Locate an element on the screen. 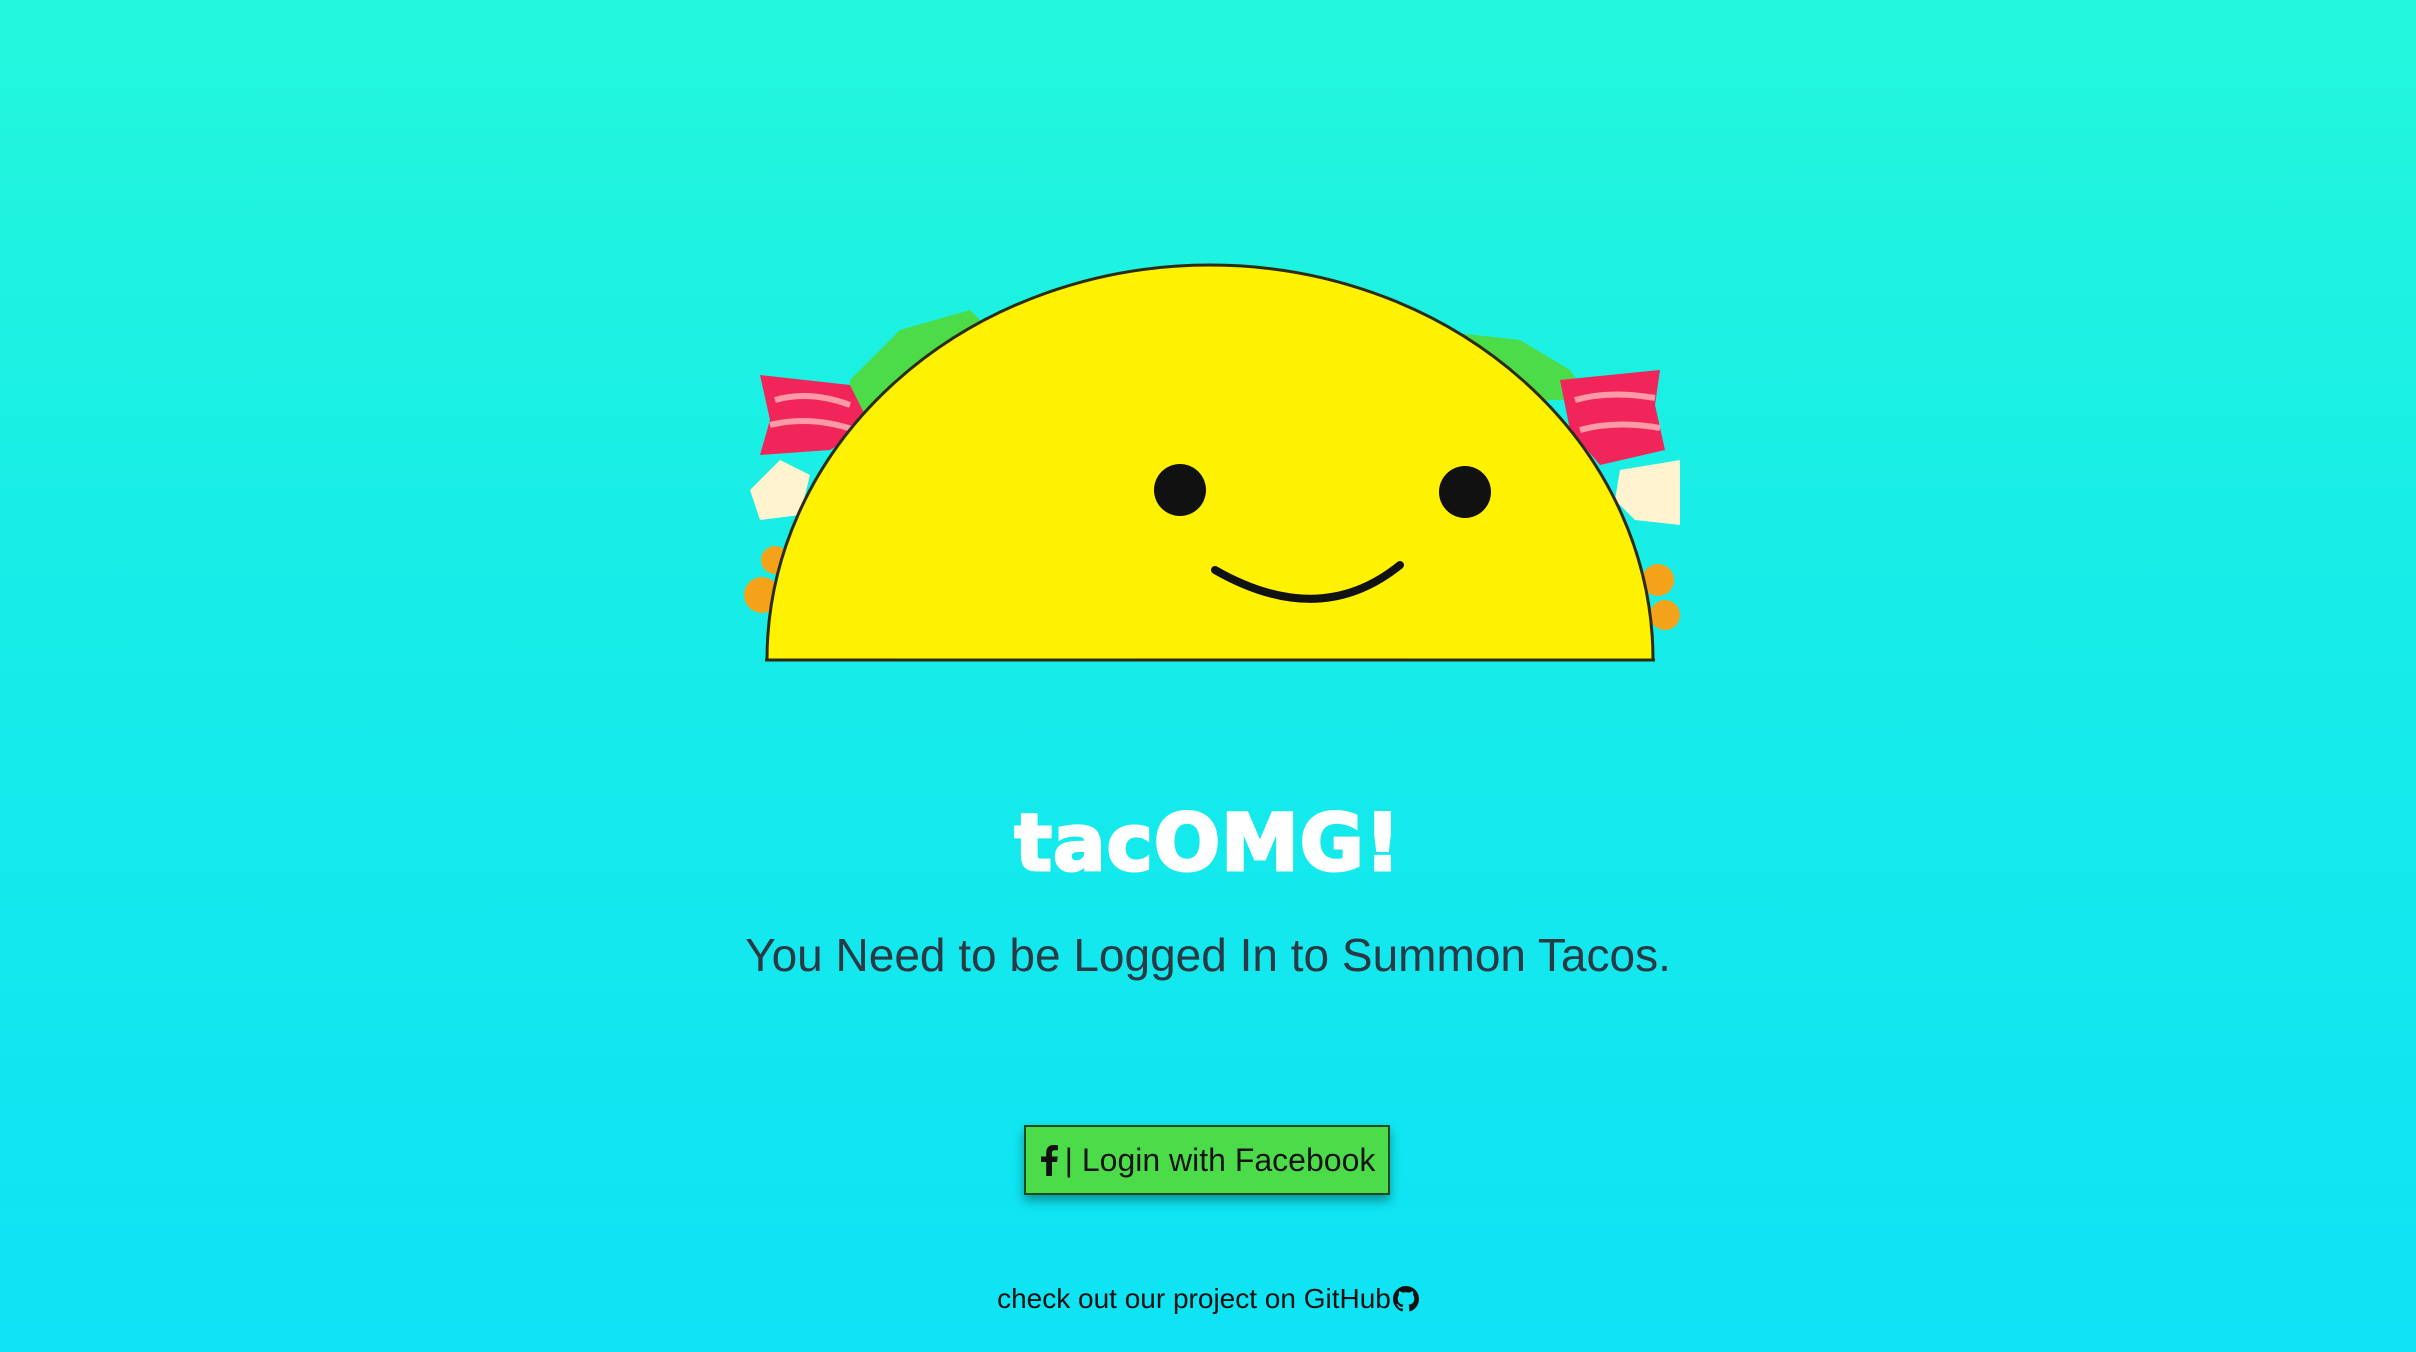 This screenshot has height=1352, width=2416. facebook-icon is located at coordinates (1049, 1160).